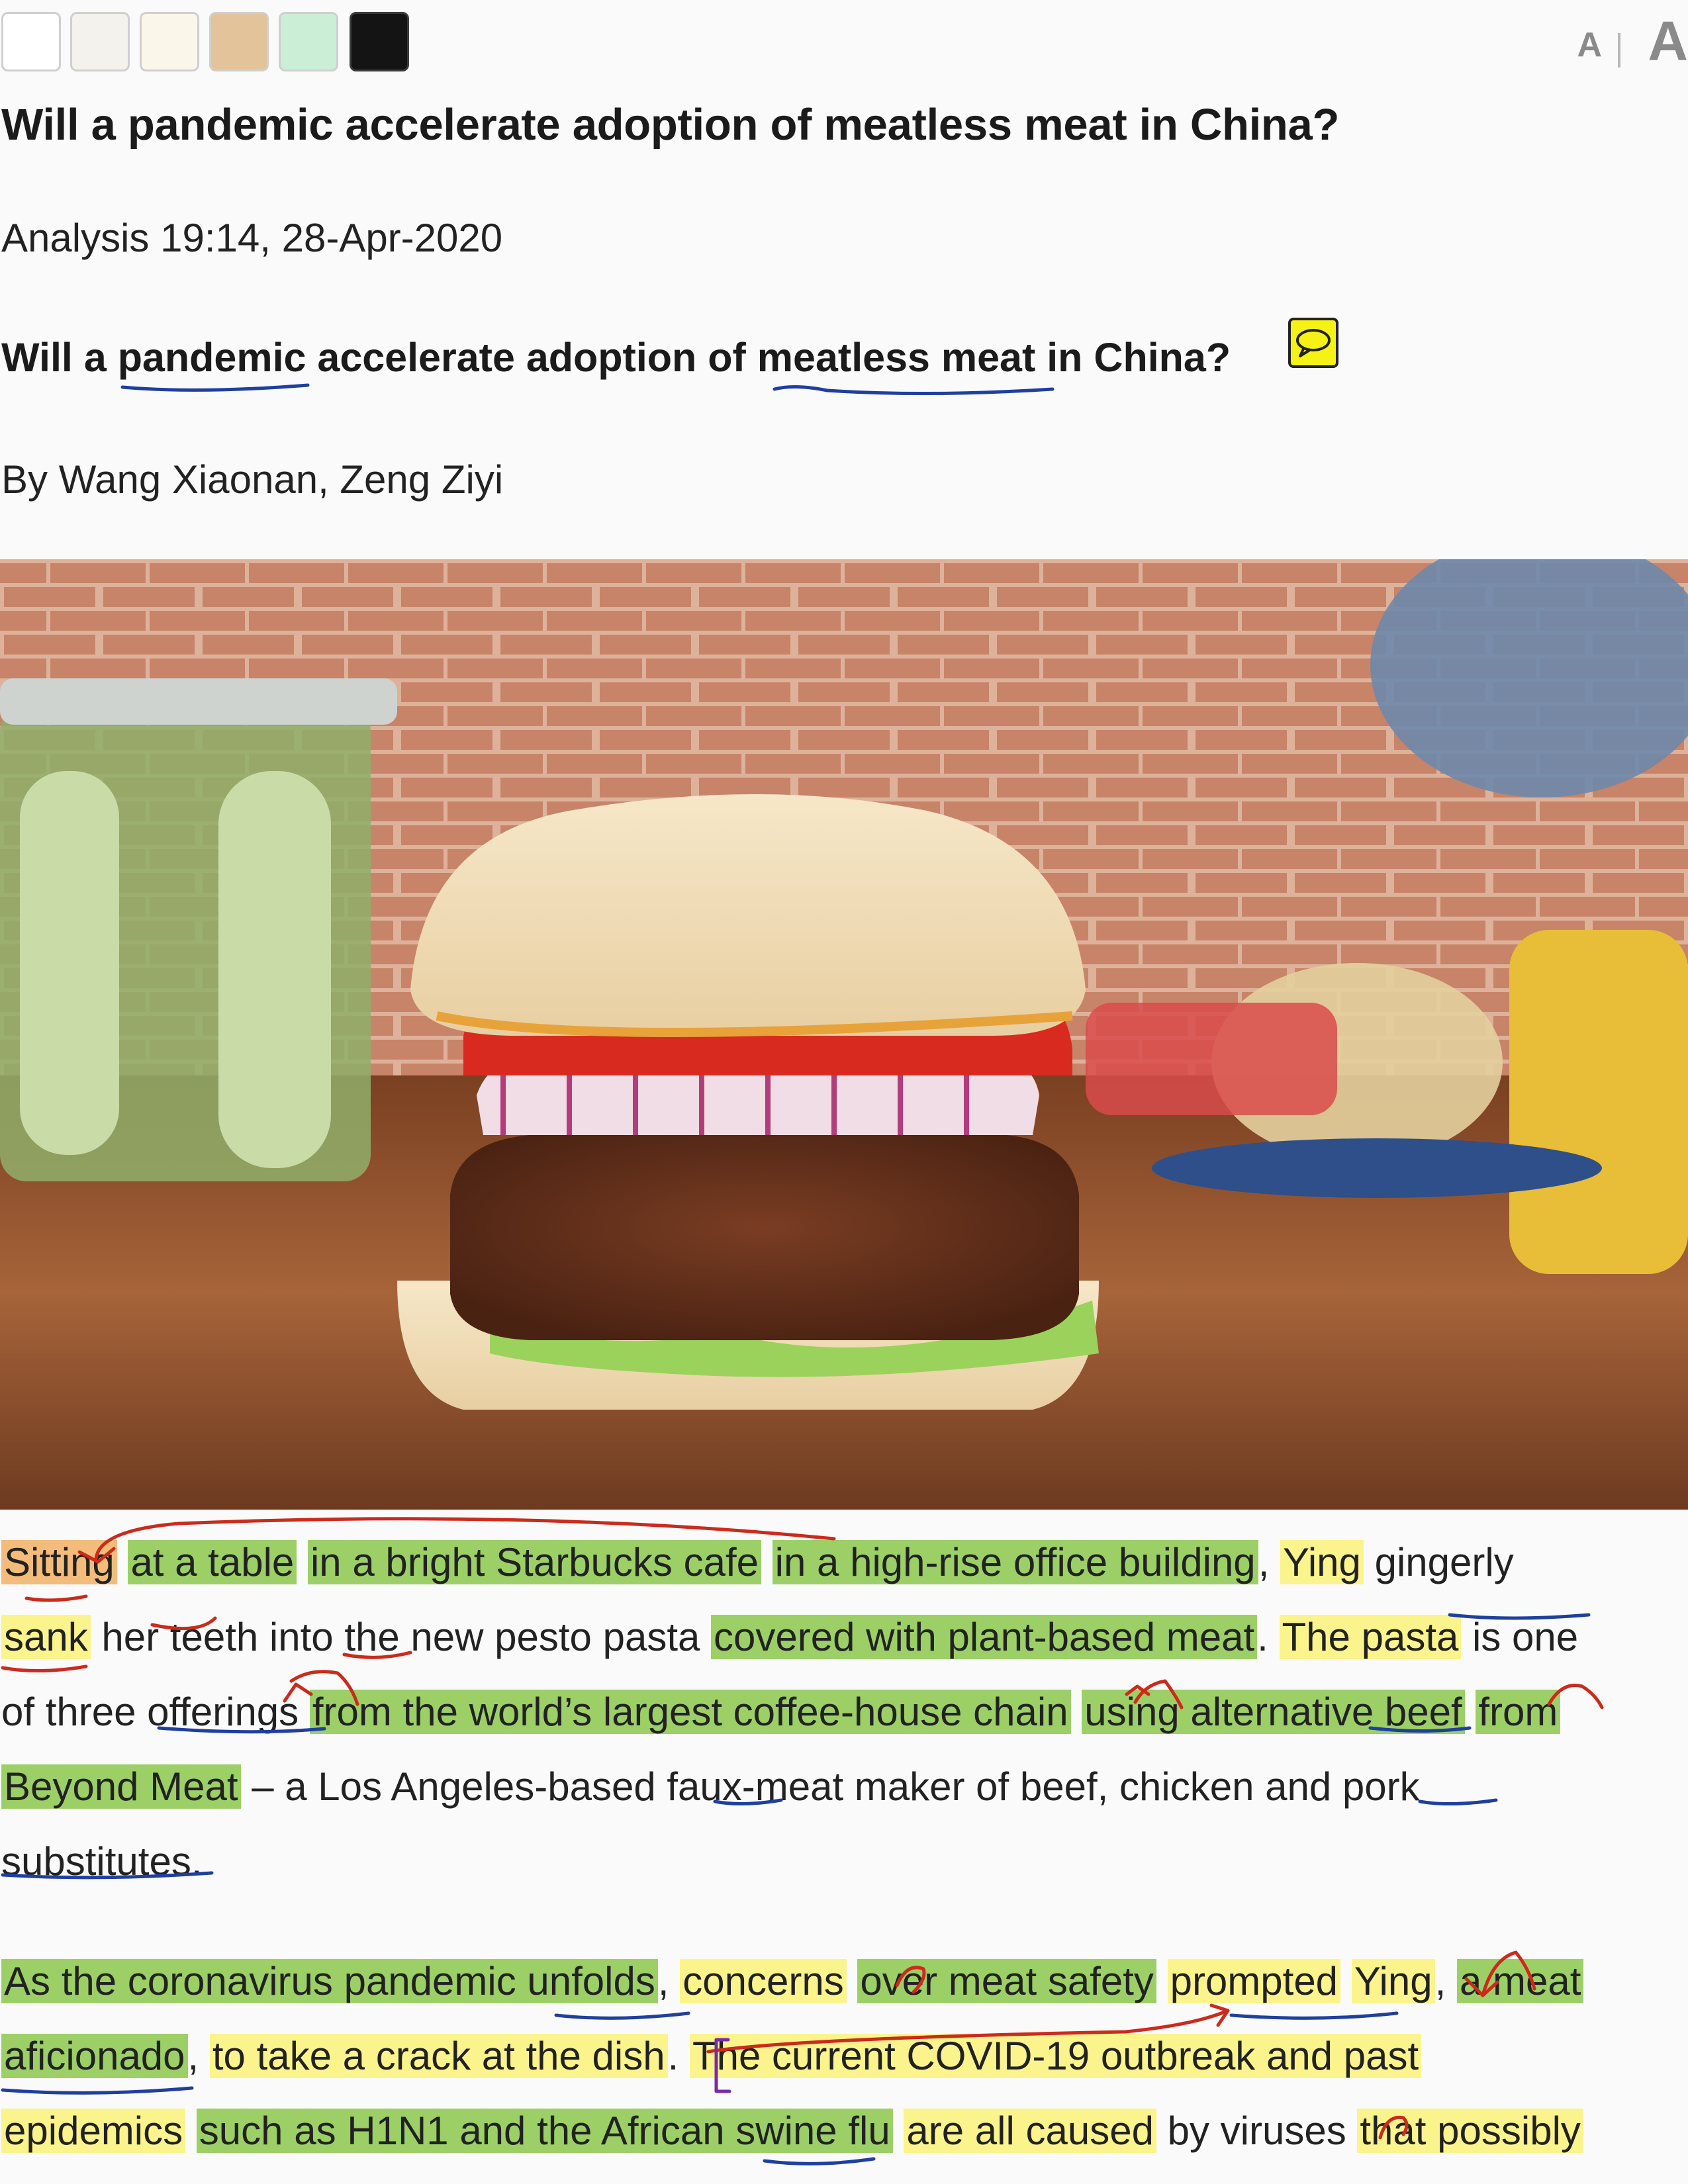 The image size is (1688, 2184). What do you see at coordinates (252, 479) in the screenshot?
I see `article-byline: By Wang Xiaonan, Zeng Ziyi` at bounding box center [252, 479].